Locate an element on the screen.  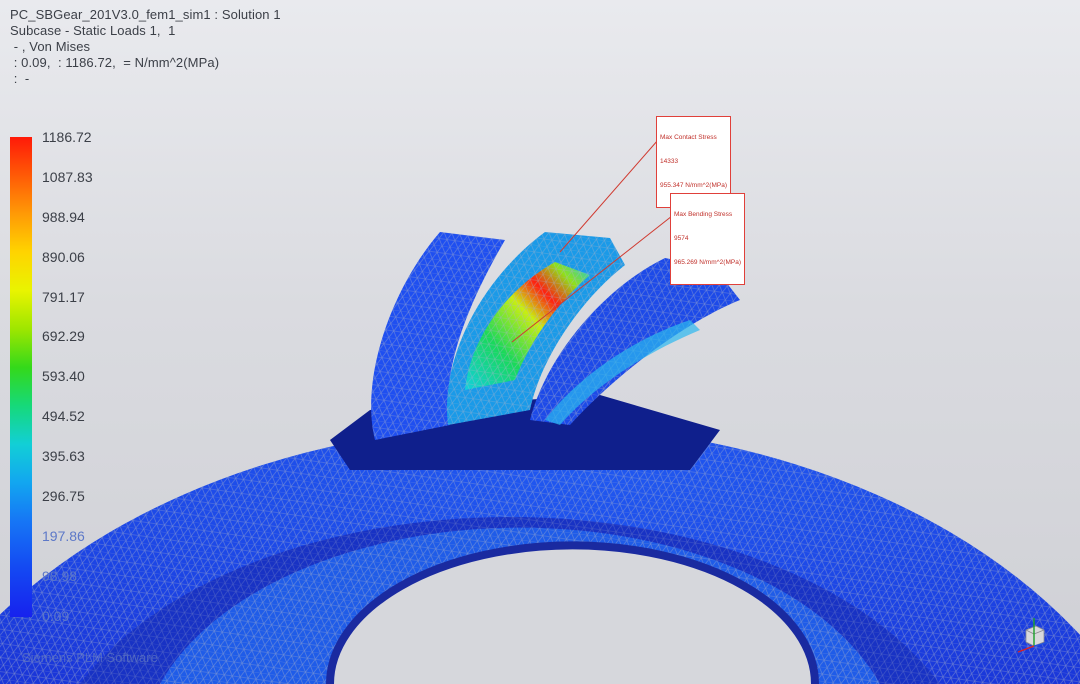
stress-legend-colorbar is located at coordinates (21, 377).